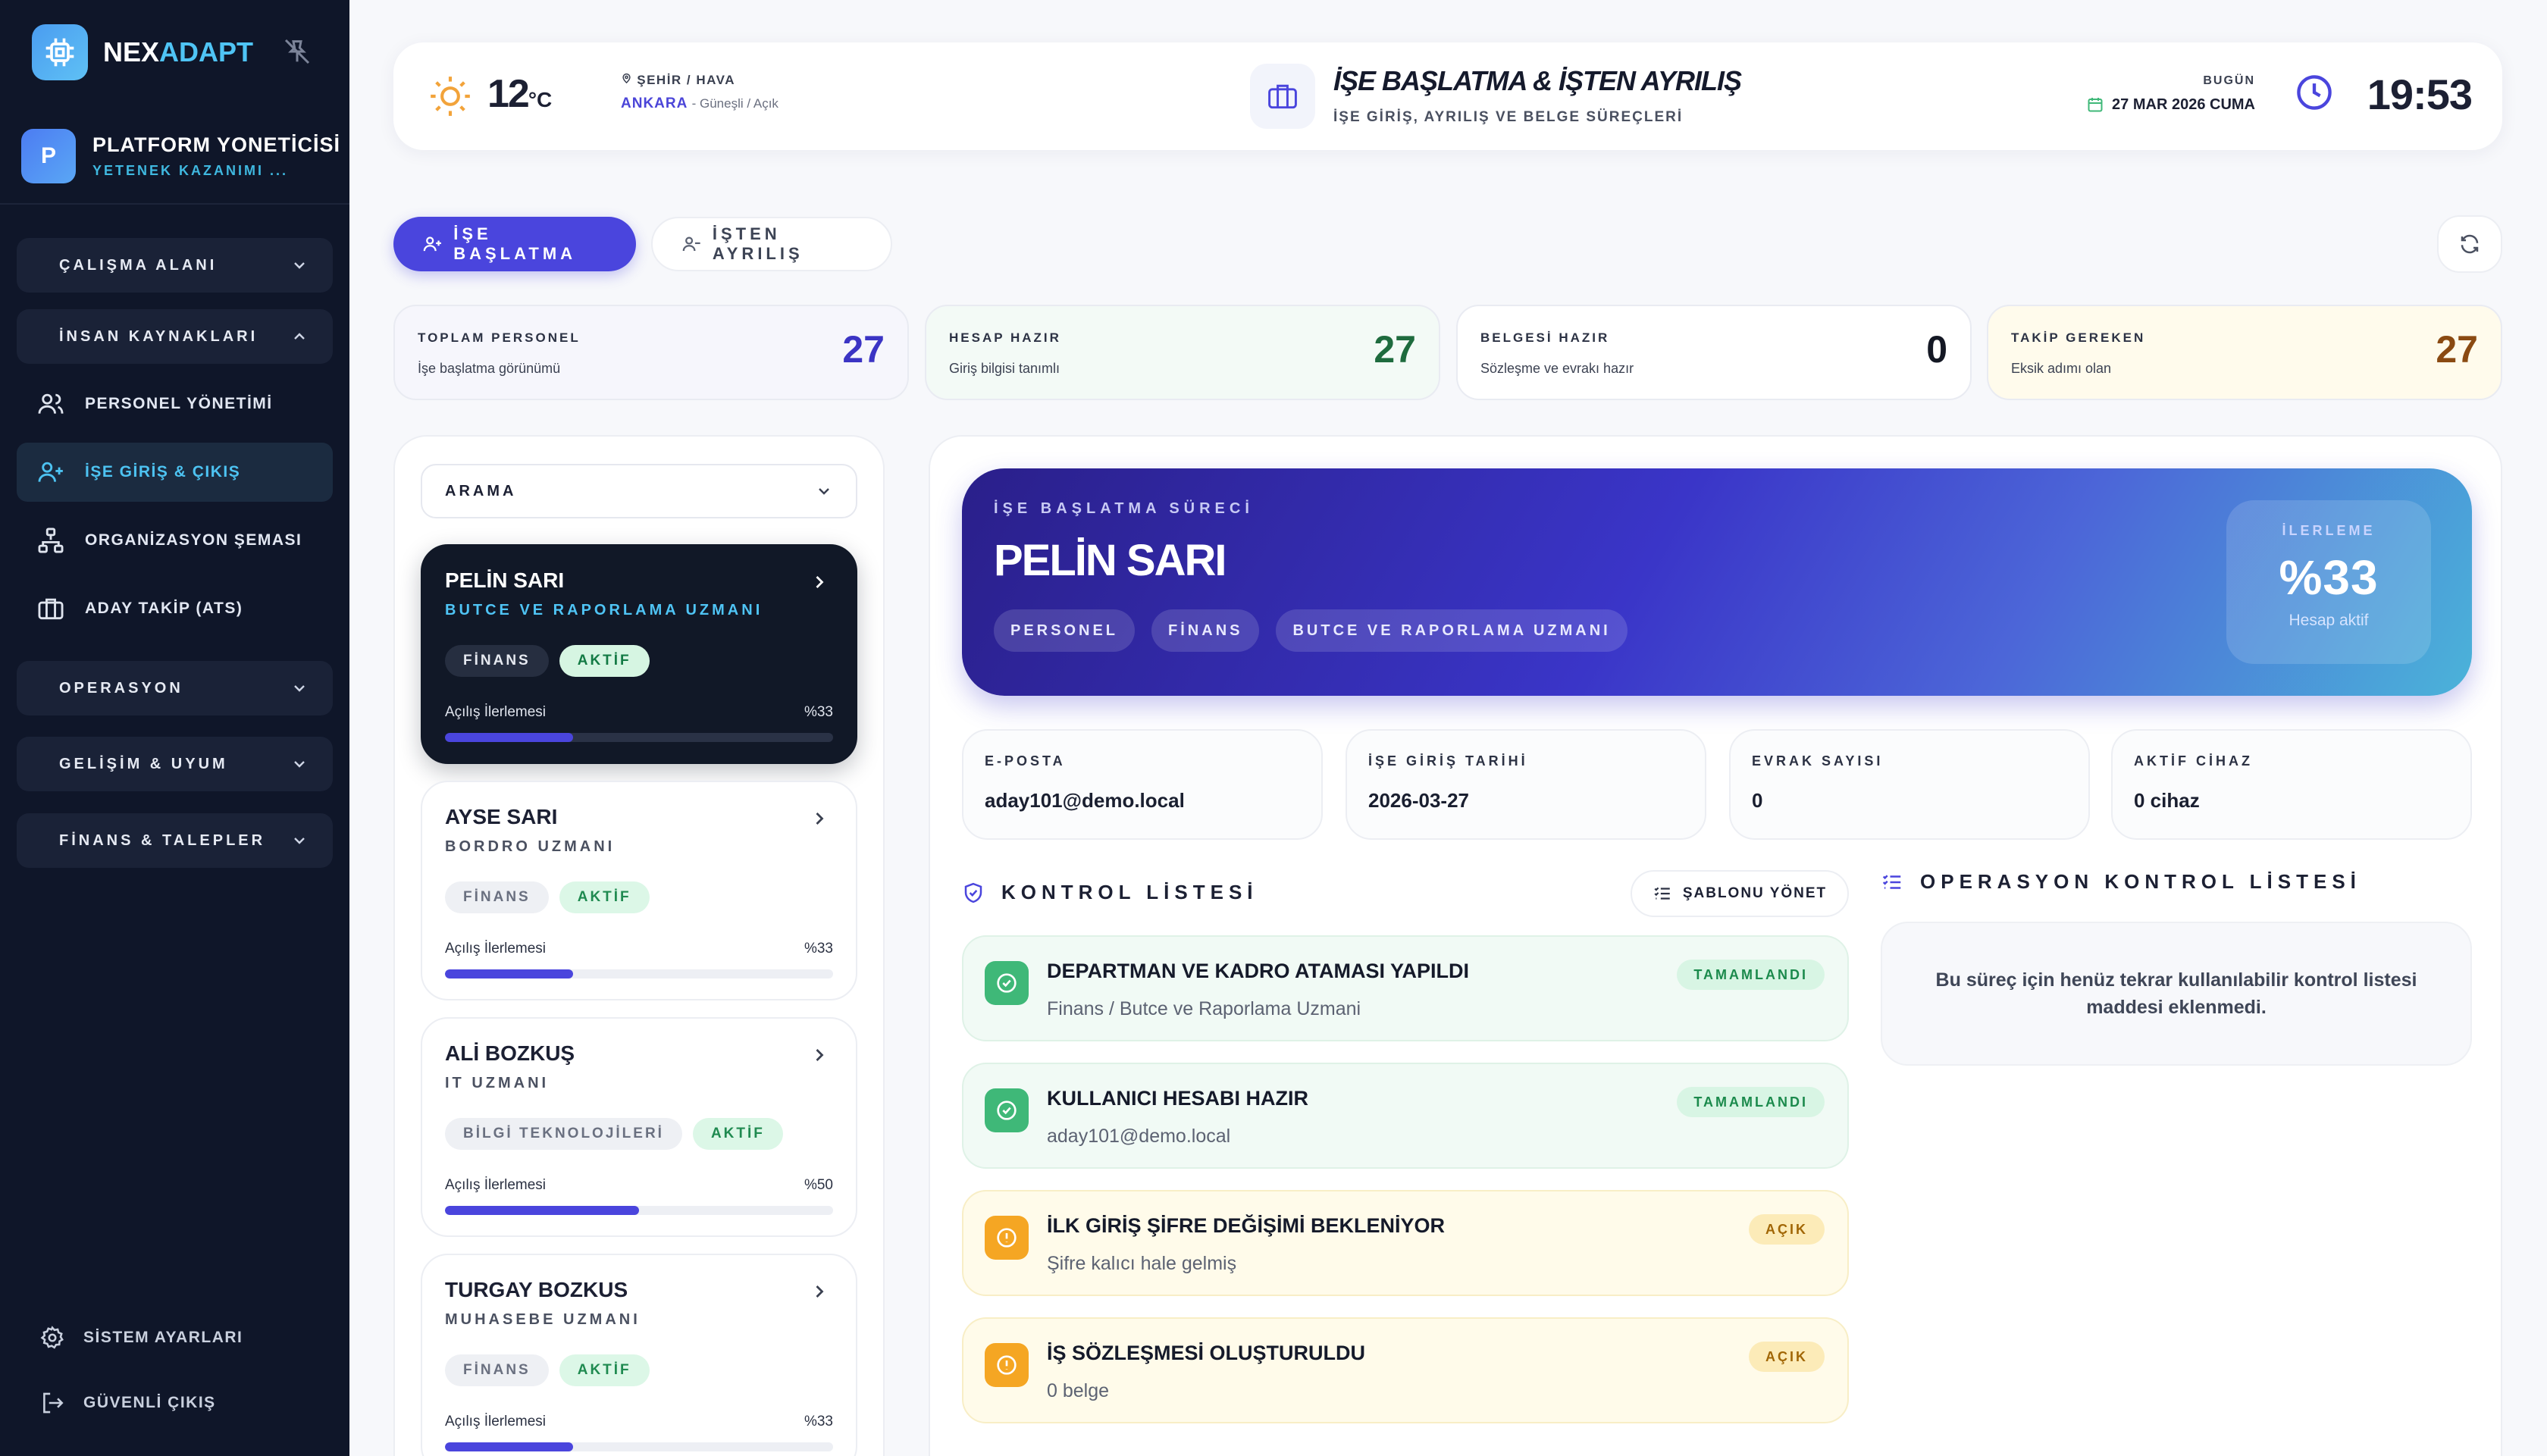 Image resolution: width=2547 pixels, height=1456 pixels. Describe the element at coordinates (1448, 761) in the screenshot. I see `info-label: İŞE GİRİŞ TARİHİ` at that location.